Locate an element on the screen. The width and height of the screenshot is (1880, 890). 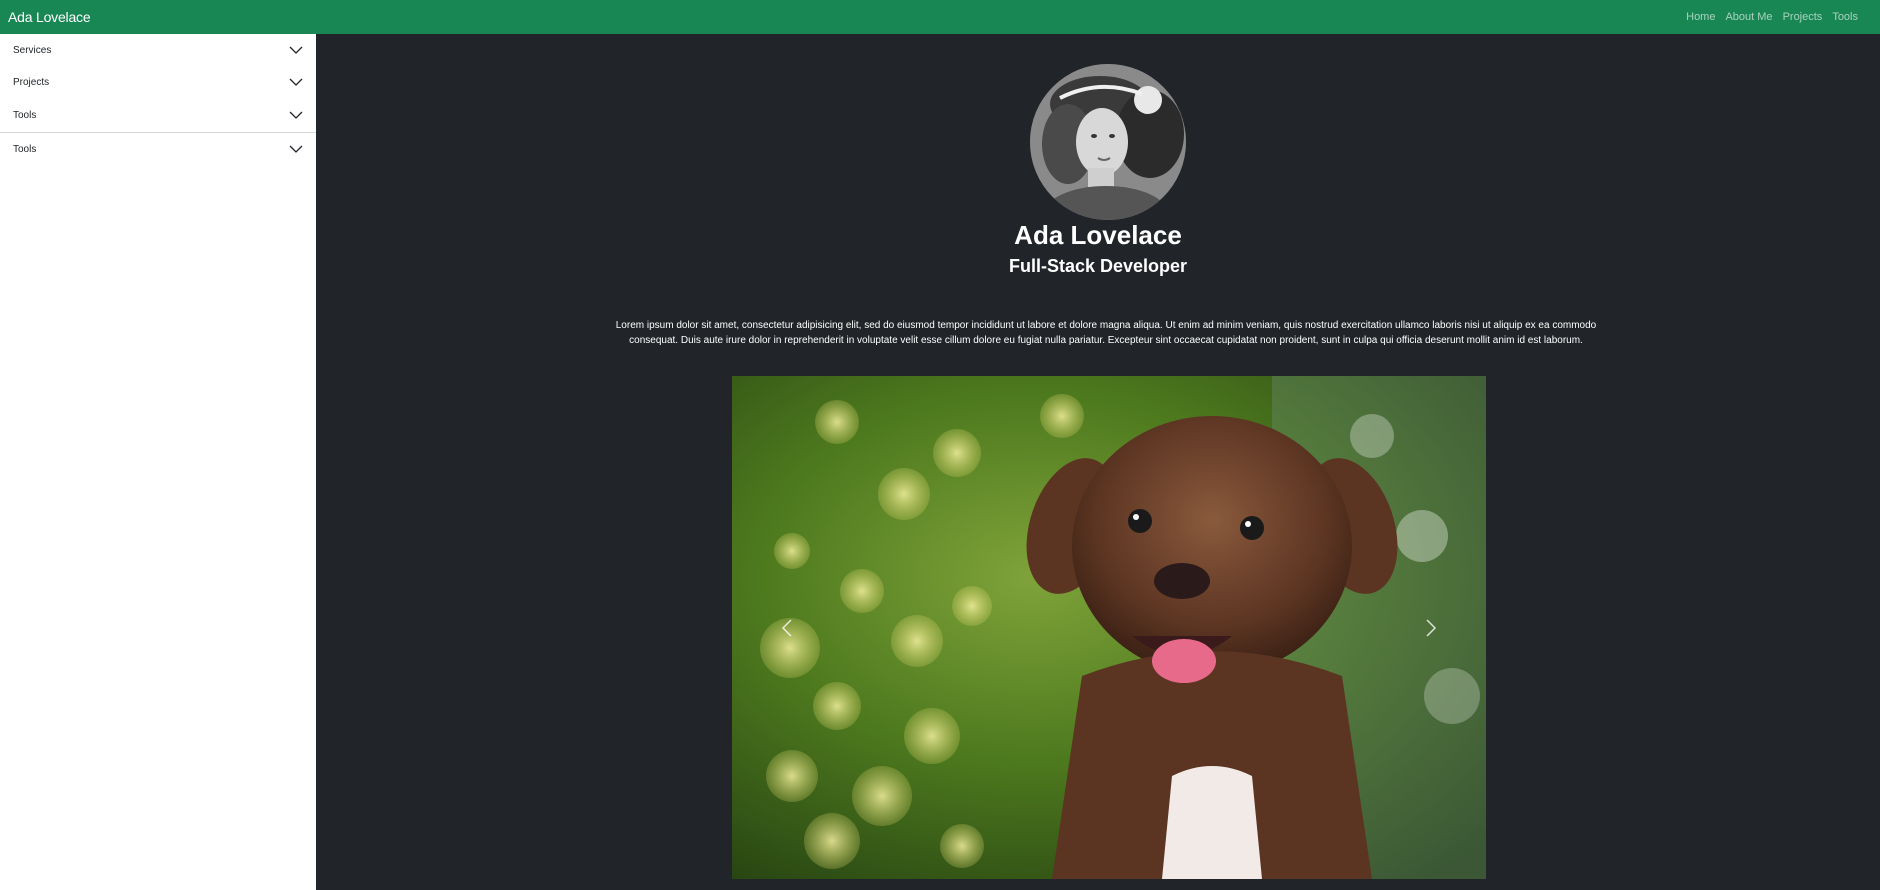
nav-link-tools: Tools is located at coordinates (1845, 17).